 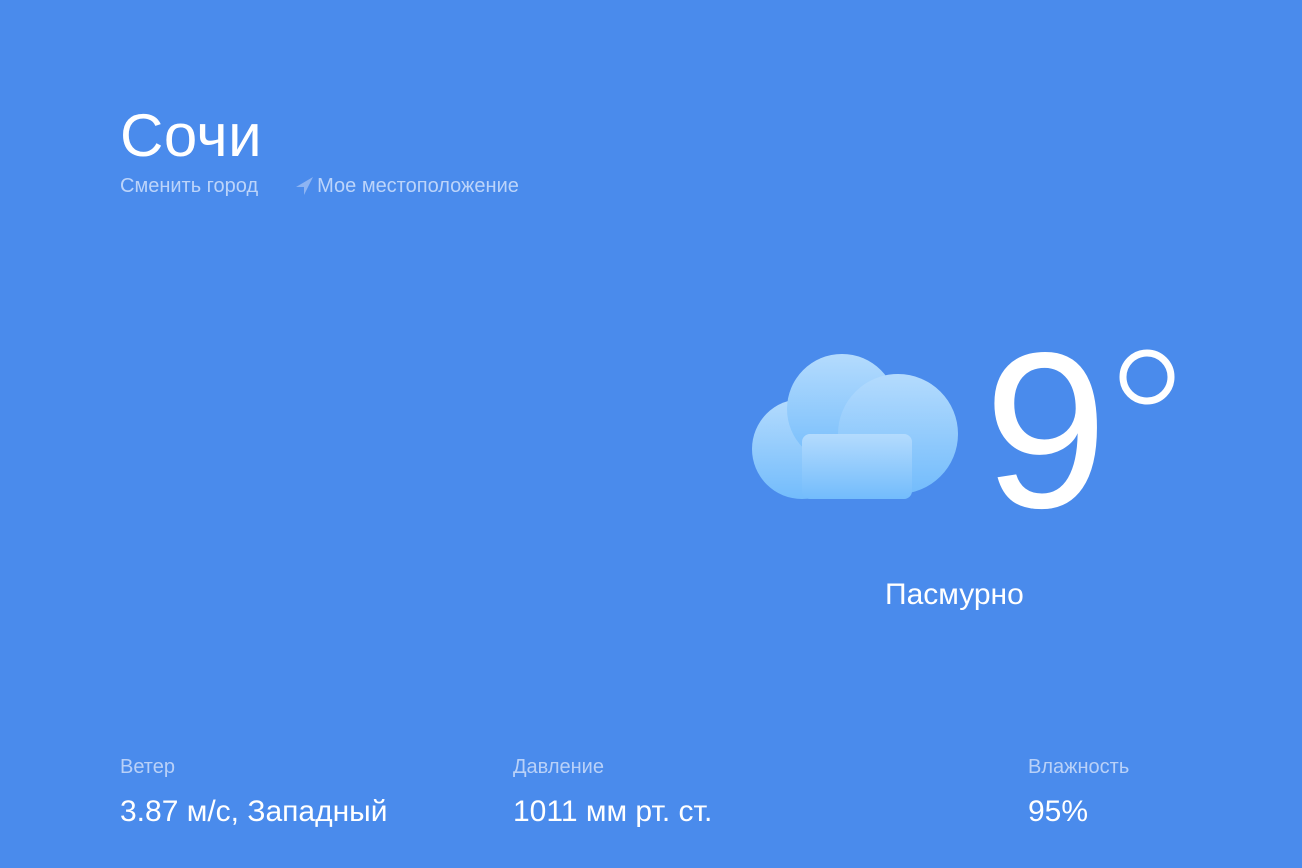 What do you see at coordinates (1147, 377) in the screenshot?
I see `degree-icon` at bounding box center [1147, 377].